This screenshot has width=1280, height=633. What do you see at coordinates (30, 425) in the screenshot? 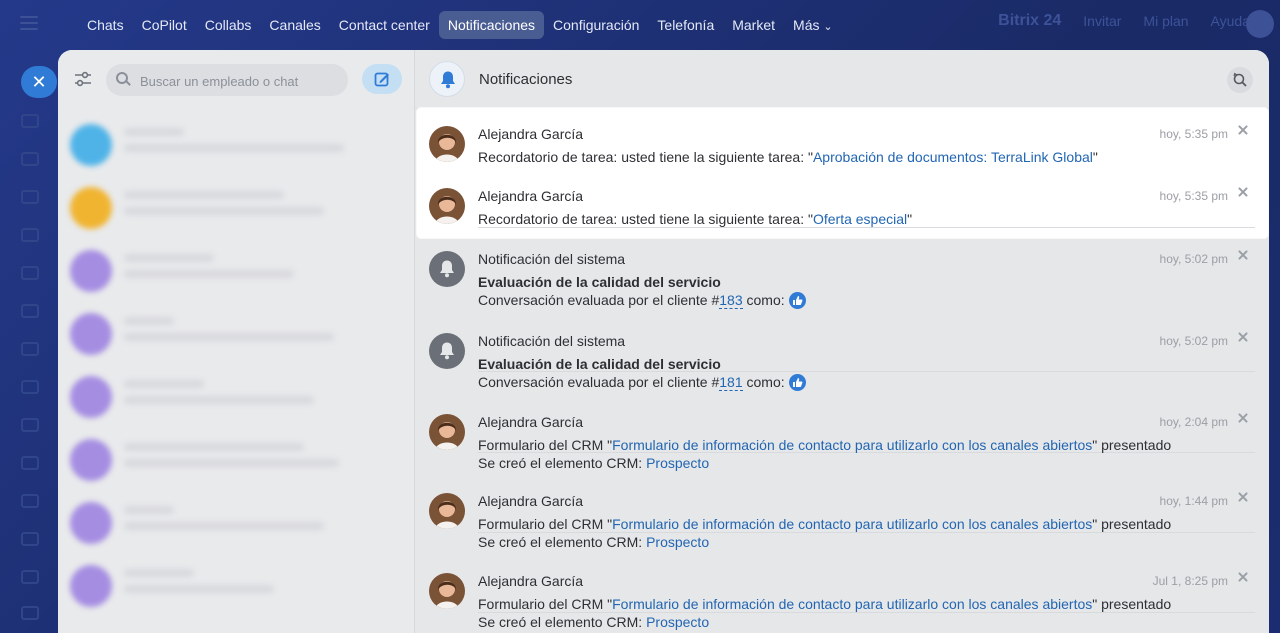
I see `rail-icon-contacts` at bounding box center [30, 425].